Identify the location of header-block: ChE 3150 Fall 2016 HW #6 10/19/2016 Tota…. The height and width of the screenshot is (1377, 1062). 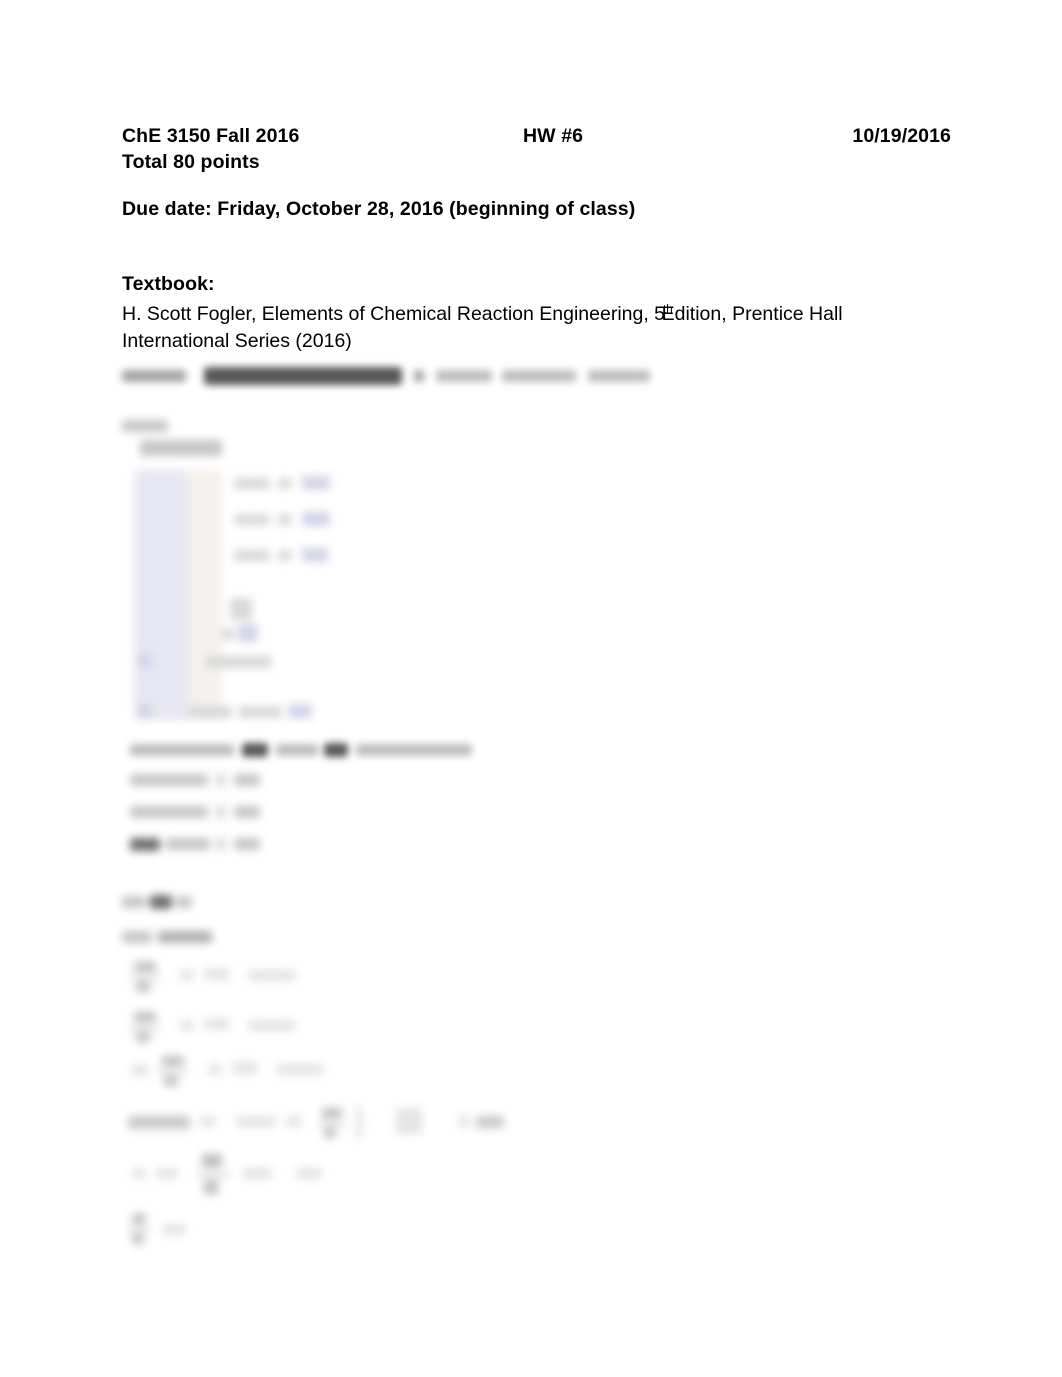
(536, 149).